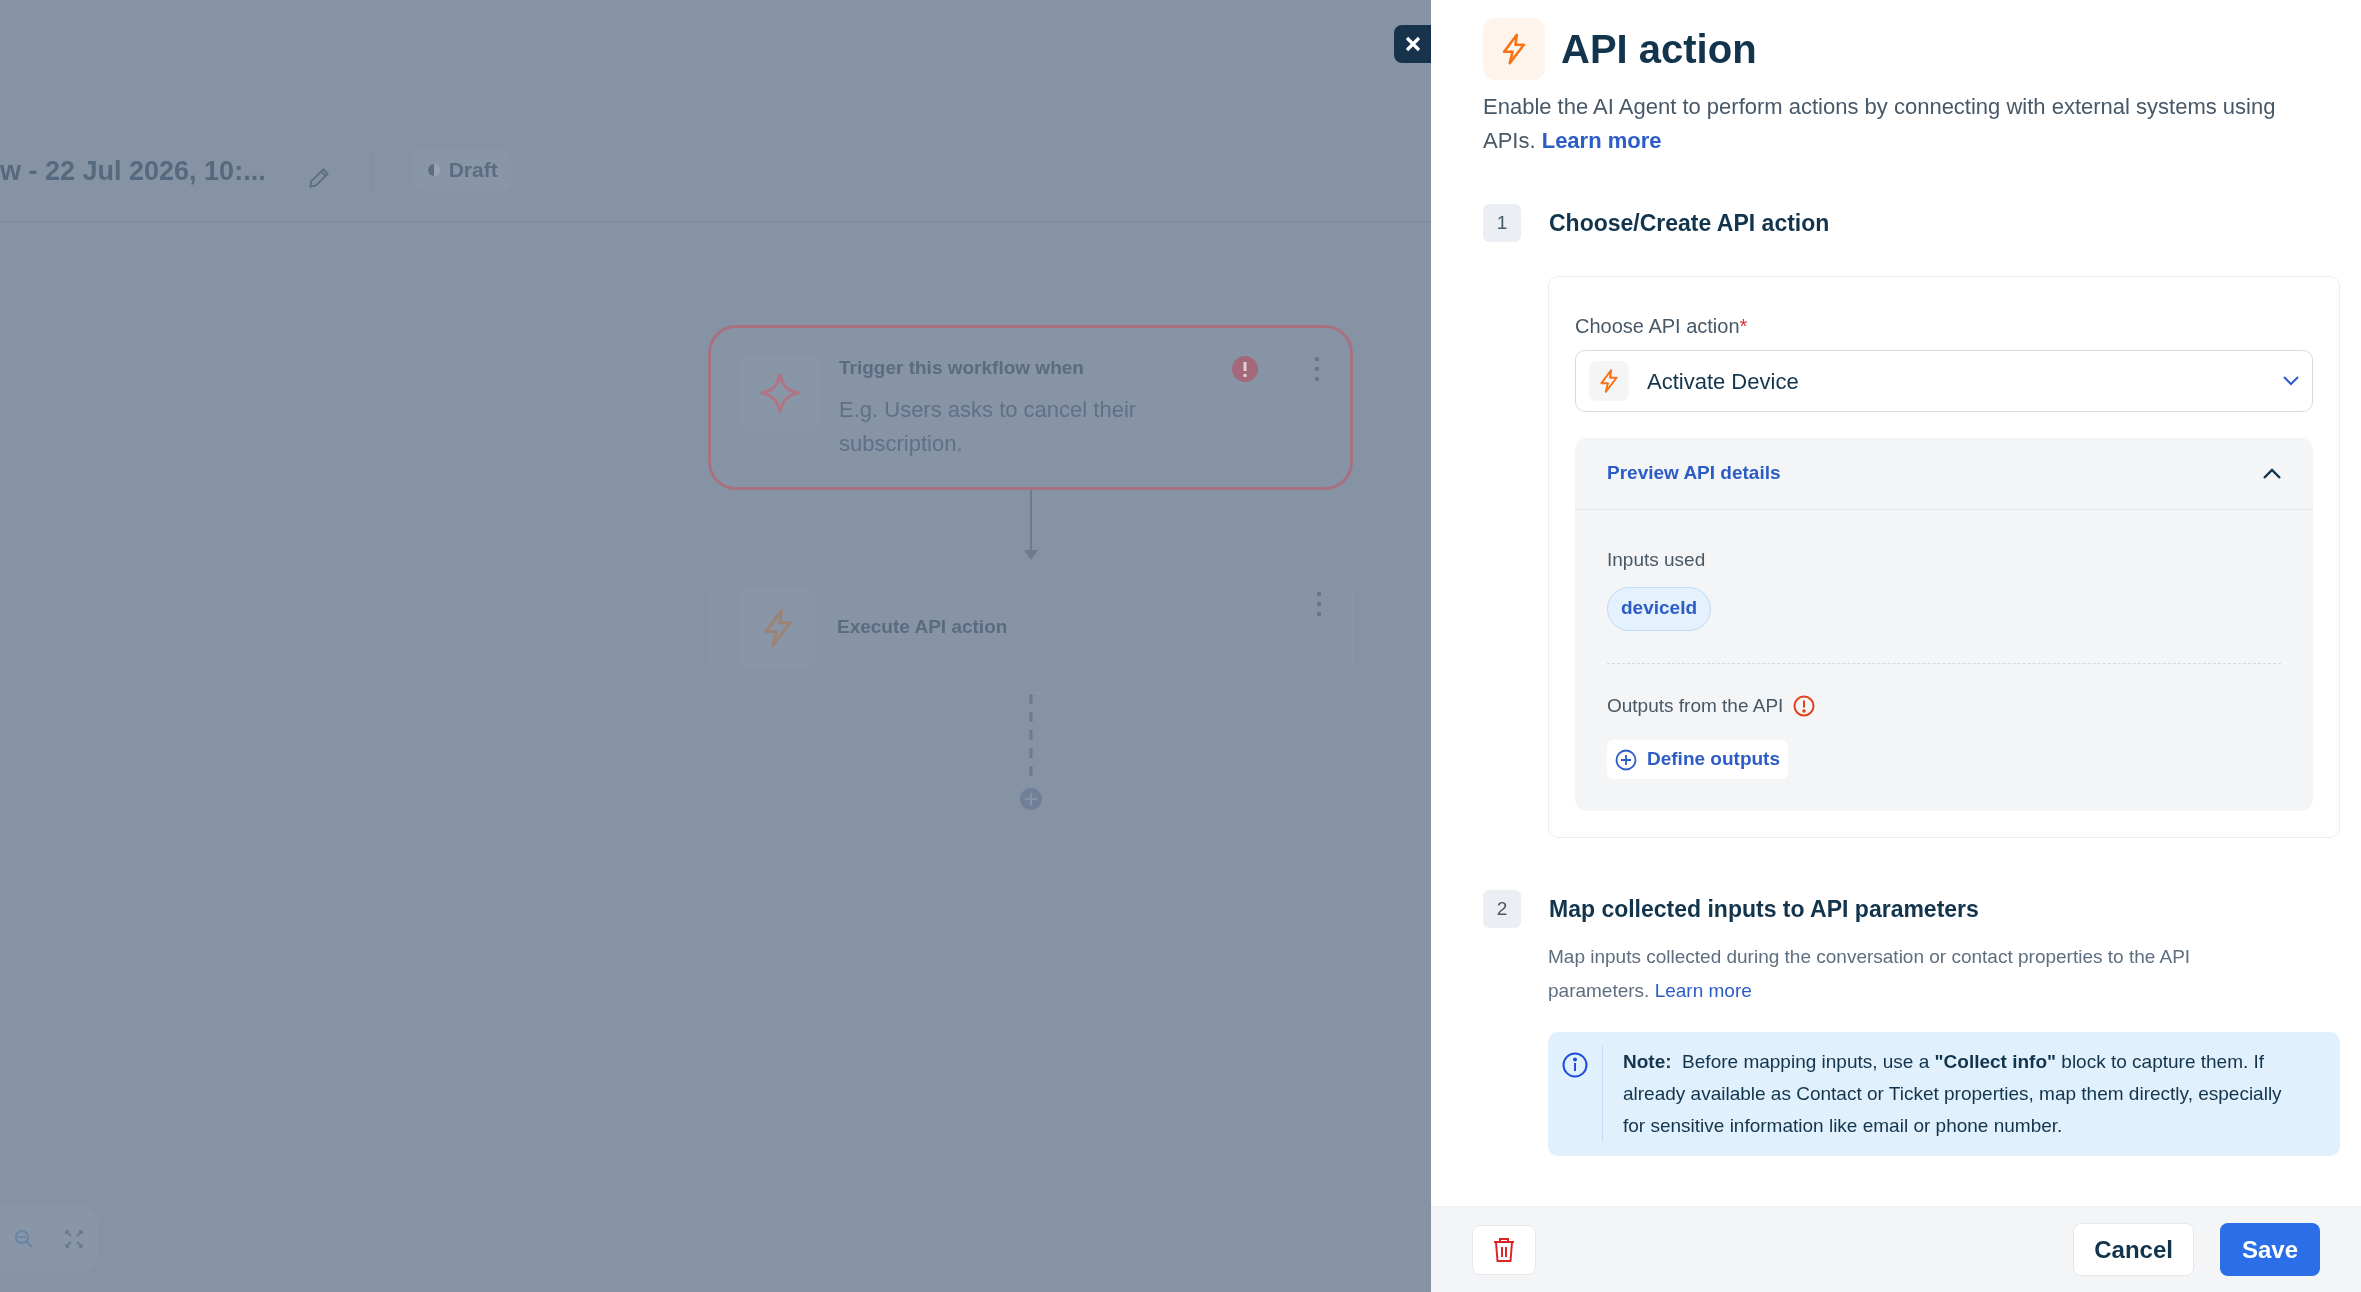  Describe the element at coordinates (2269, 1249) in the screenshot. I see `save-button: Save` at that location.